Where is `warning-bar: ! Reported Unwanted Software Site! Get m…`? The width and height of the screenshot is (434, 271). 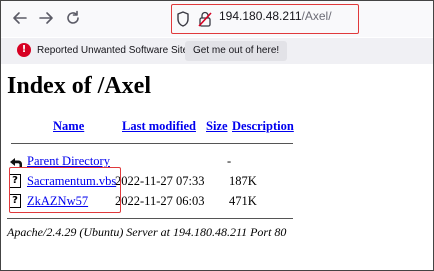
warning-bar: ! Reported Unwanted Software Site! Get m… is located at coordinates (217, 51).